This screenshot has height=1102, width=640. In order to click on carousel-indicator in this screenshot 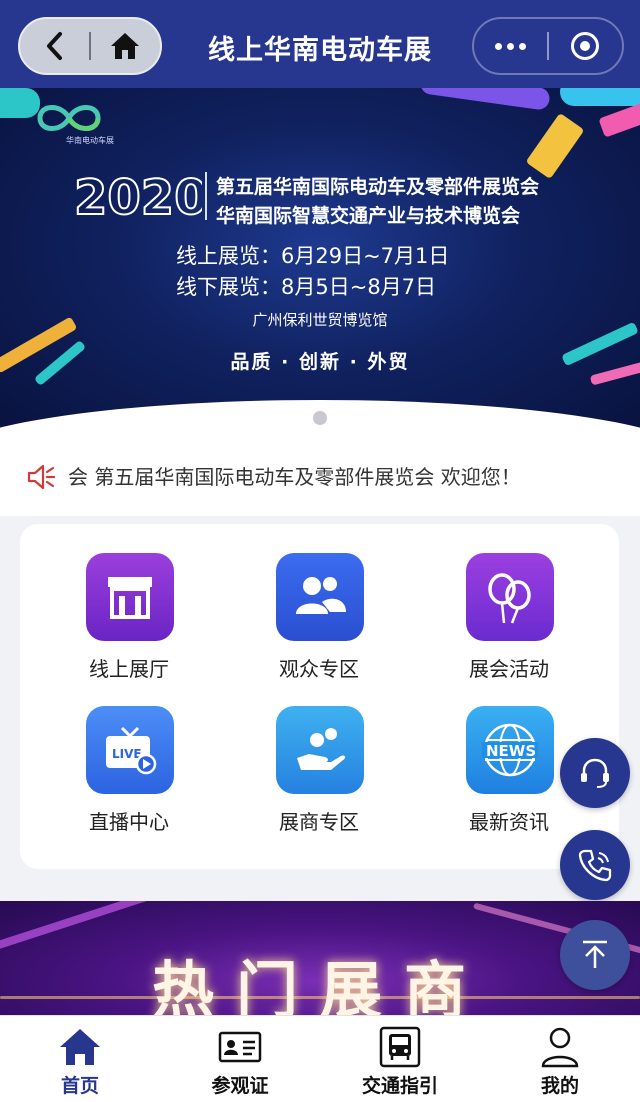, I will do `click(320, 418)`.